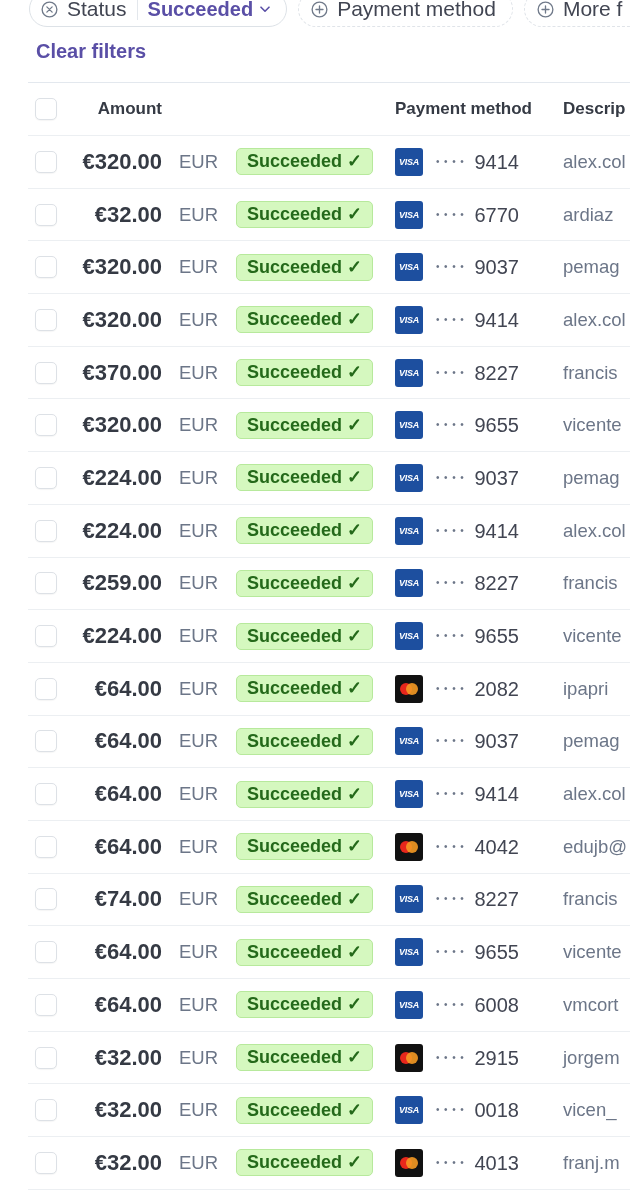  What do you see at coordinates (49, 9) in the screenshot?
I see `clear-icon` at bounding box center [49, 9].